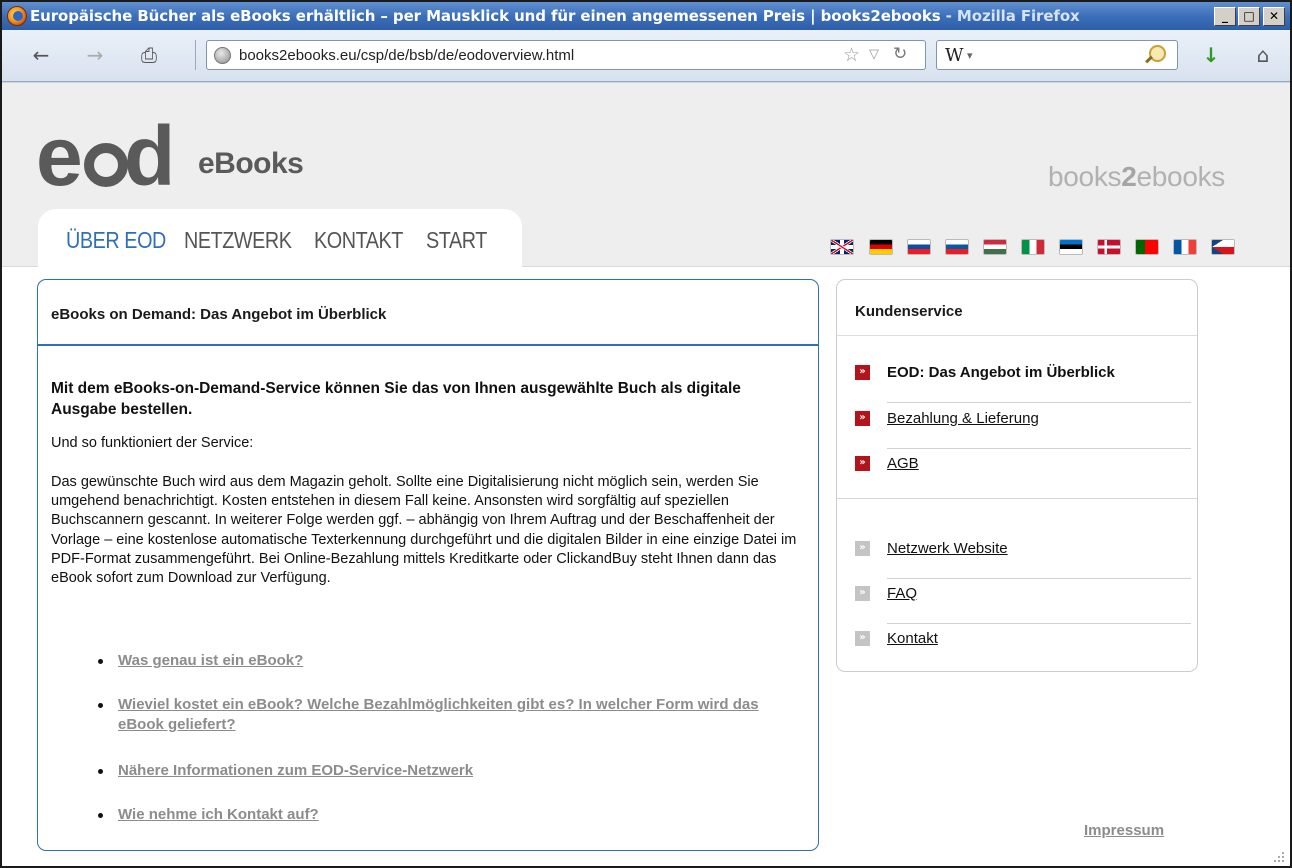  I want to click on portuguese-flag-icon, so click(1147, 247).